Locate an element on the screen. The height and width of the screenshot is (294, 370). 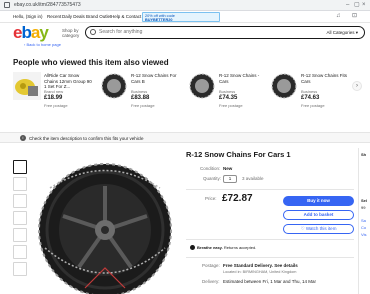
product-price: £72.87 is located at coordinates (237, 198).